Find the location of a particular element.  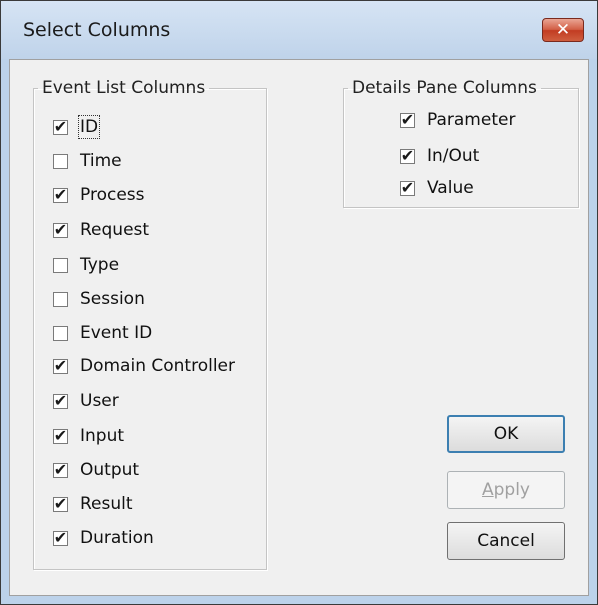

checkbox-label: Value is located at coordinates (450, 188).